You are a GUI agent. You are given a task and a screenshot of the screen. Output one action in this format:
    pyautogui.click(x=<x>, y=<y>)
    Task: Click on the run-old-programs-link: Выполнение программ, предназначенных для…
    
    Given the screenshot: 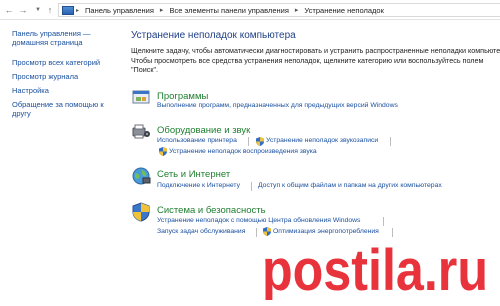 What is the action you would take?
    pyautogui.click(x=277, y=105)
    